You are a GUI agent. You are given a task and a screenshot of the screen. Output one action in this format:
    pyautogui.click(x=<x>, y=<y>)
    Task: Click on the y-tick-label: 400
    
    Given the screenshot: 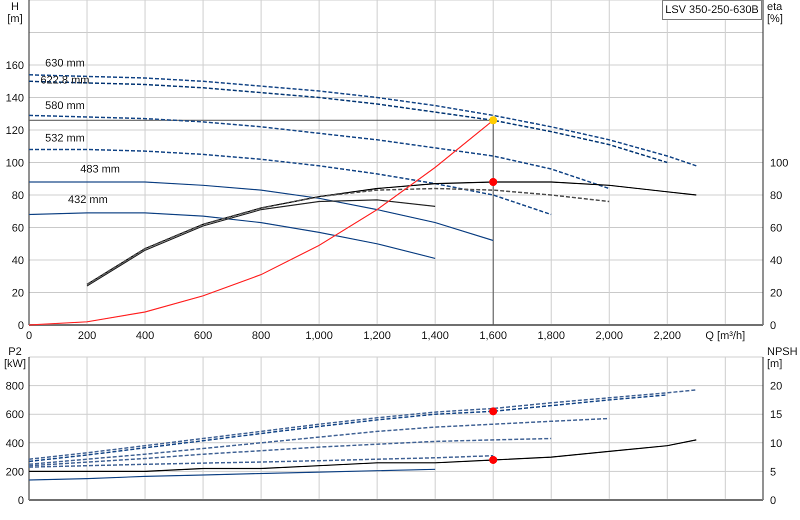 What is the action you would take?
    pyautogui.click(x=15, y=444)
    